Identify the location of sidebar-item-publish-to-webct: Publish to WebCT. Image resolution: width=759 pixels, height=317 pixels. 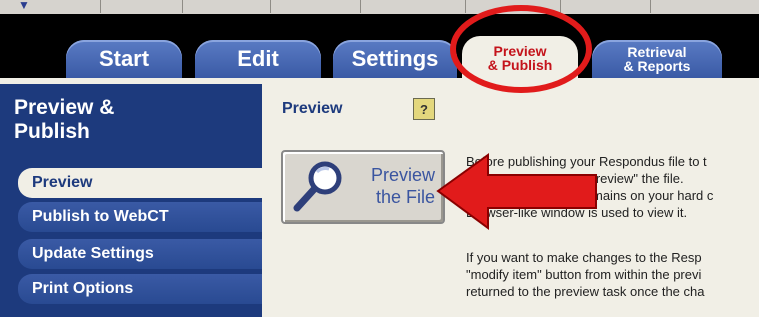
(140, 217).